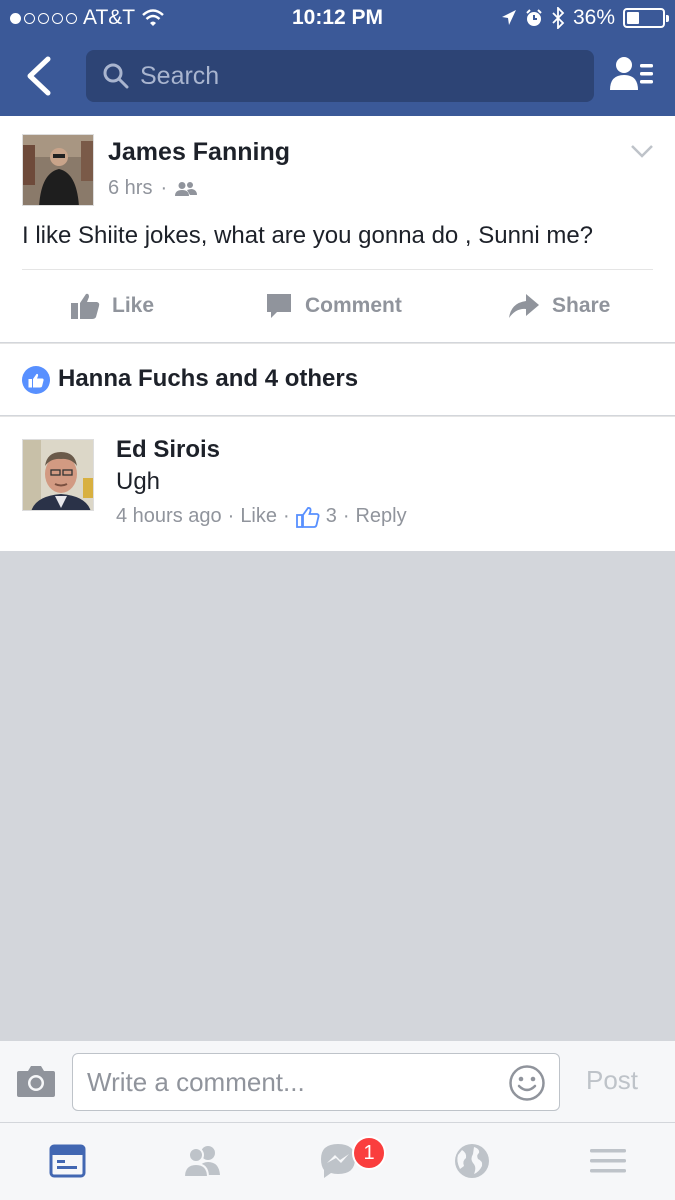 This screenshot has width=675, height=1200. I want to click on tab-notifications, so click(472, 1161).